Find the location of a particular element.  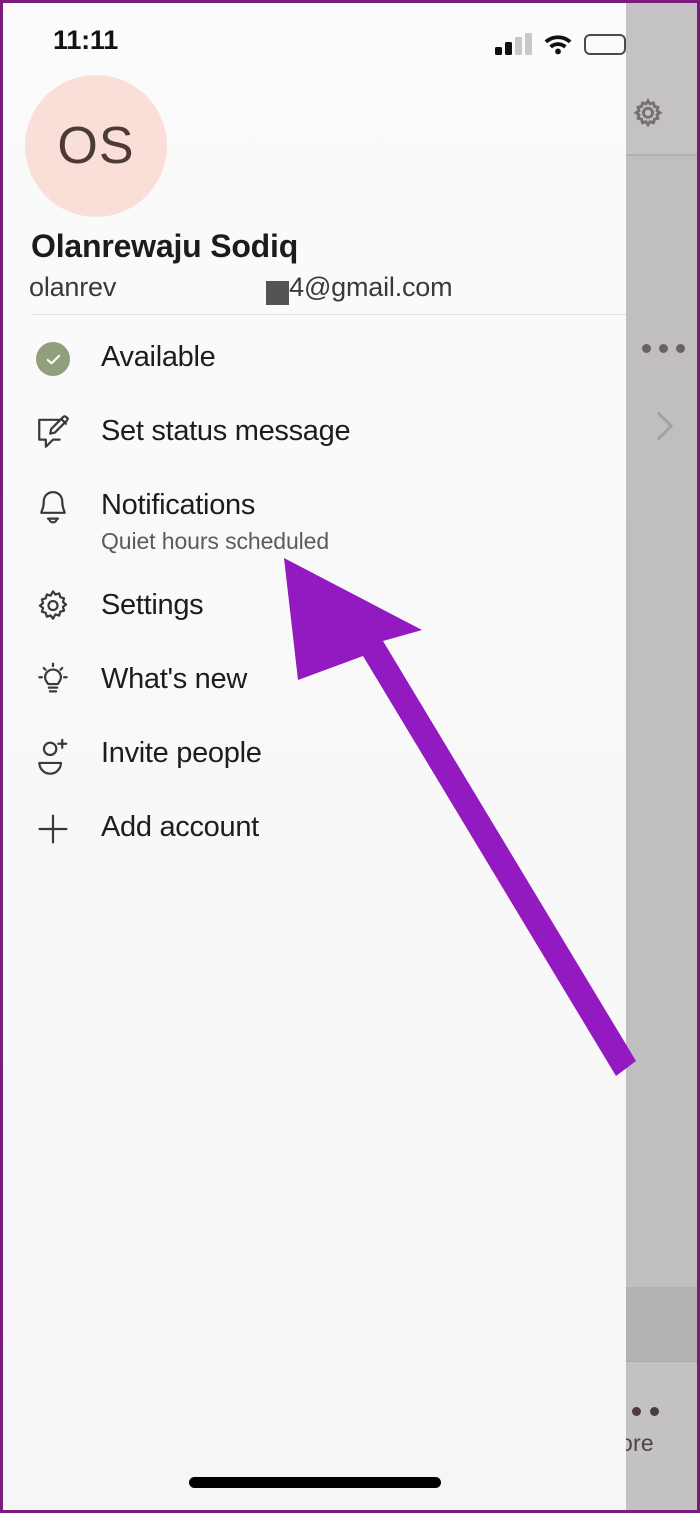

avatar: OS is located at coordinates (96, 146).